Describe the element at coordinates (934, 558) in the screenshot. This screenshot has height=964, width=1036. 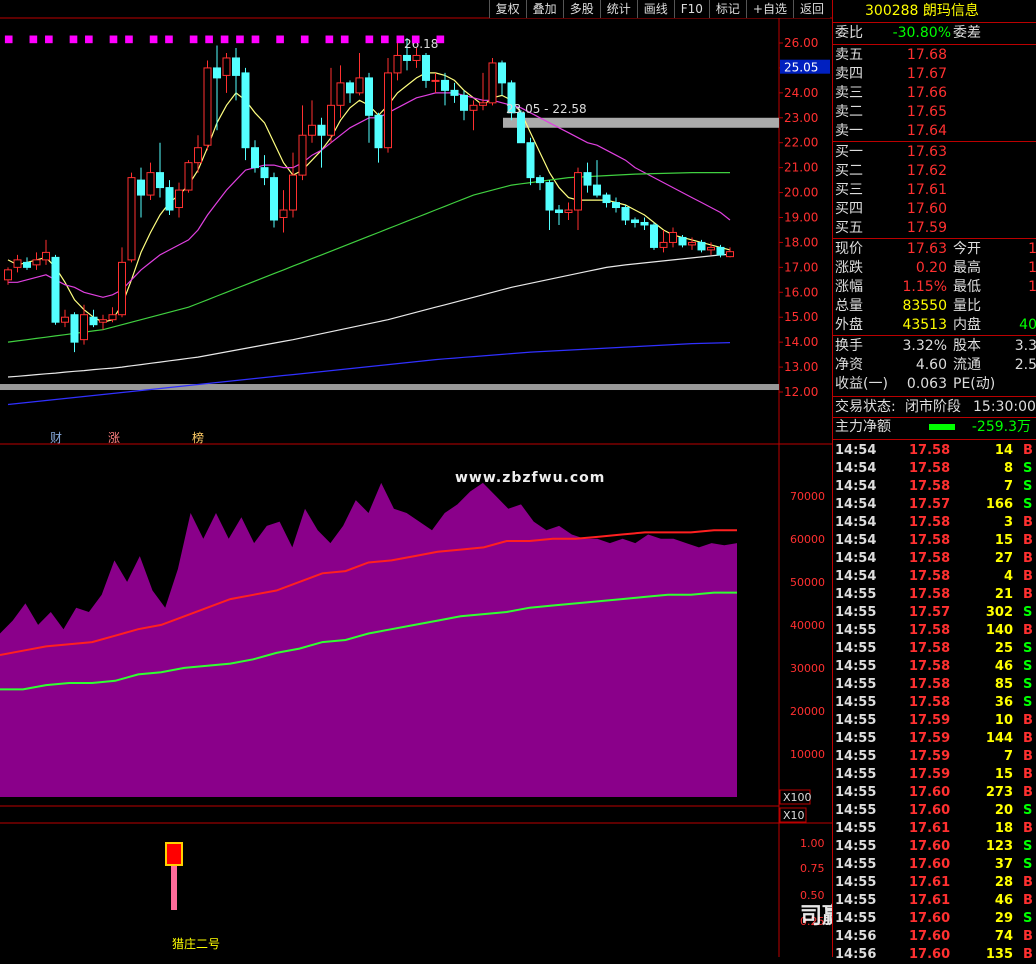
I see `tick-row: 14:54 17.58 27 B` at that location.